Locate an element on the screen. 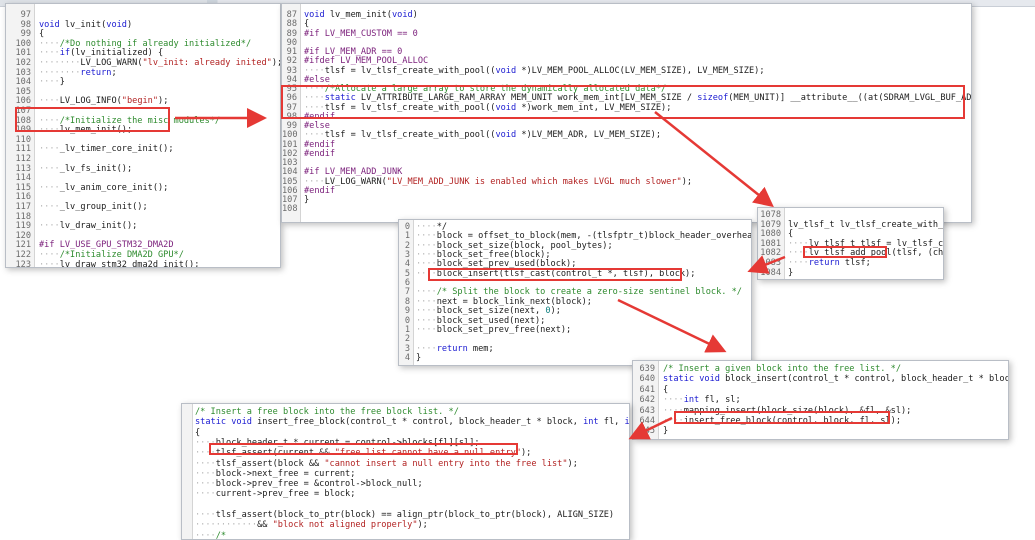 This screenshot has height=540, width=1035. line-number: 643 is located at coordinates (647, 410).